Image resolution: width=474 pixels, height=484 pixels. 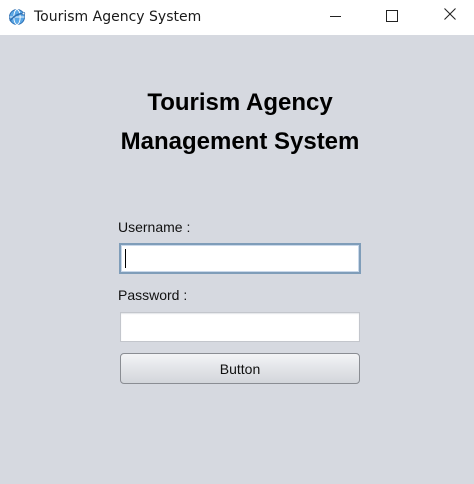 What do you see at coordinates (154, 227) in the screenshot?
I see `username-label: Username :` at bounding box center [154, 227].